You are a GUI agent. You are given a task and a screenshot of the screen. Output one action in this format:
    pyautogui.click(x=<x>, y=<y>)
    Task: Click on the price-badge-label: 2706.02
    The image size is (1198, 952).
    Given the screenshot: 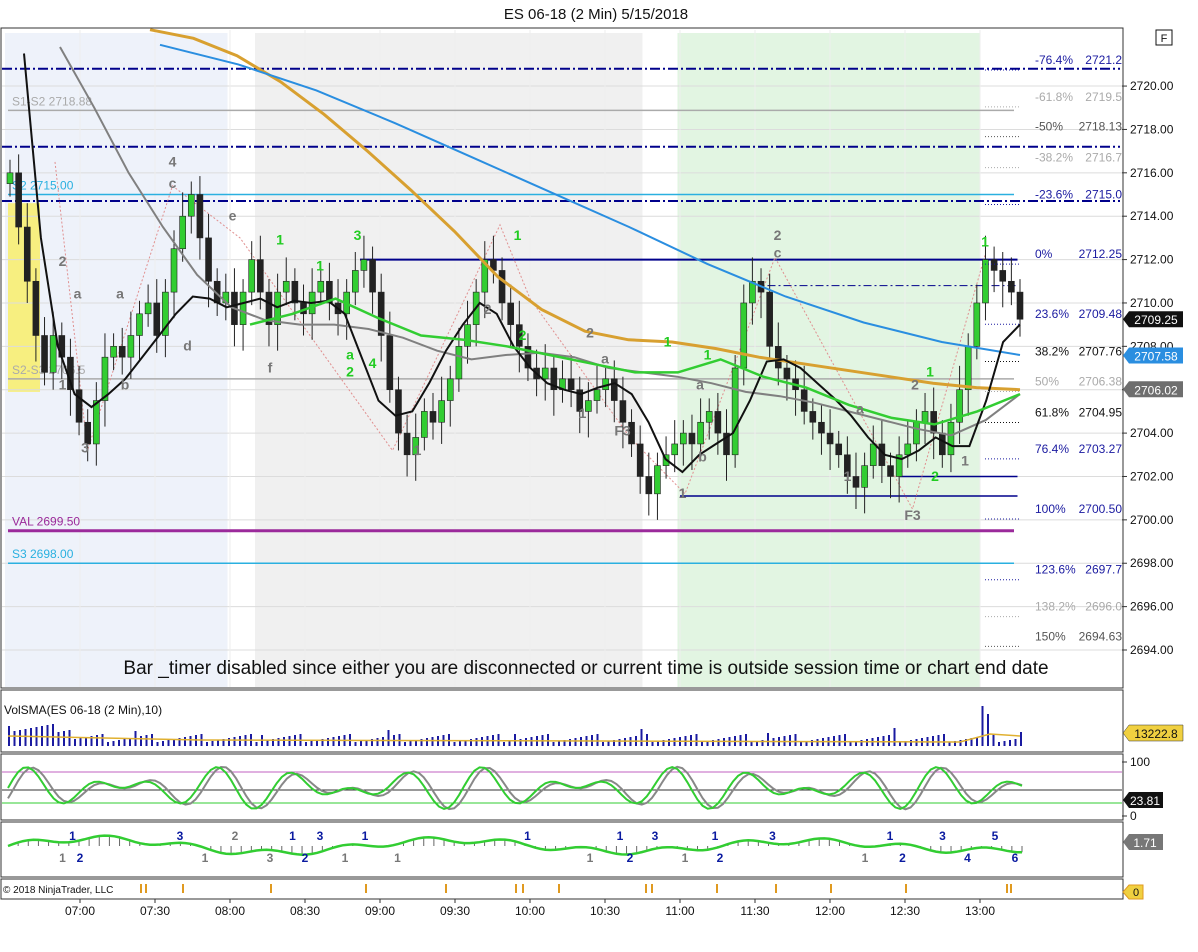 What is the action you would take?
    pyautogui.click(x=1156, y=390)
    